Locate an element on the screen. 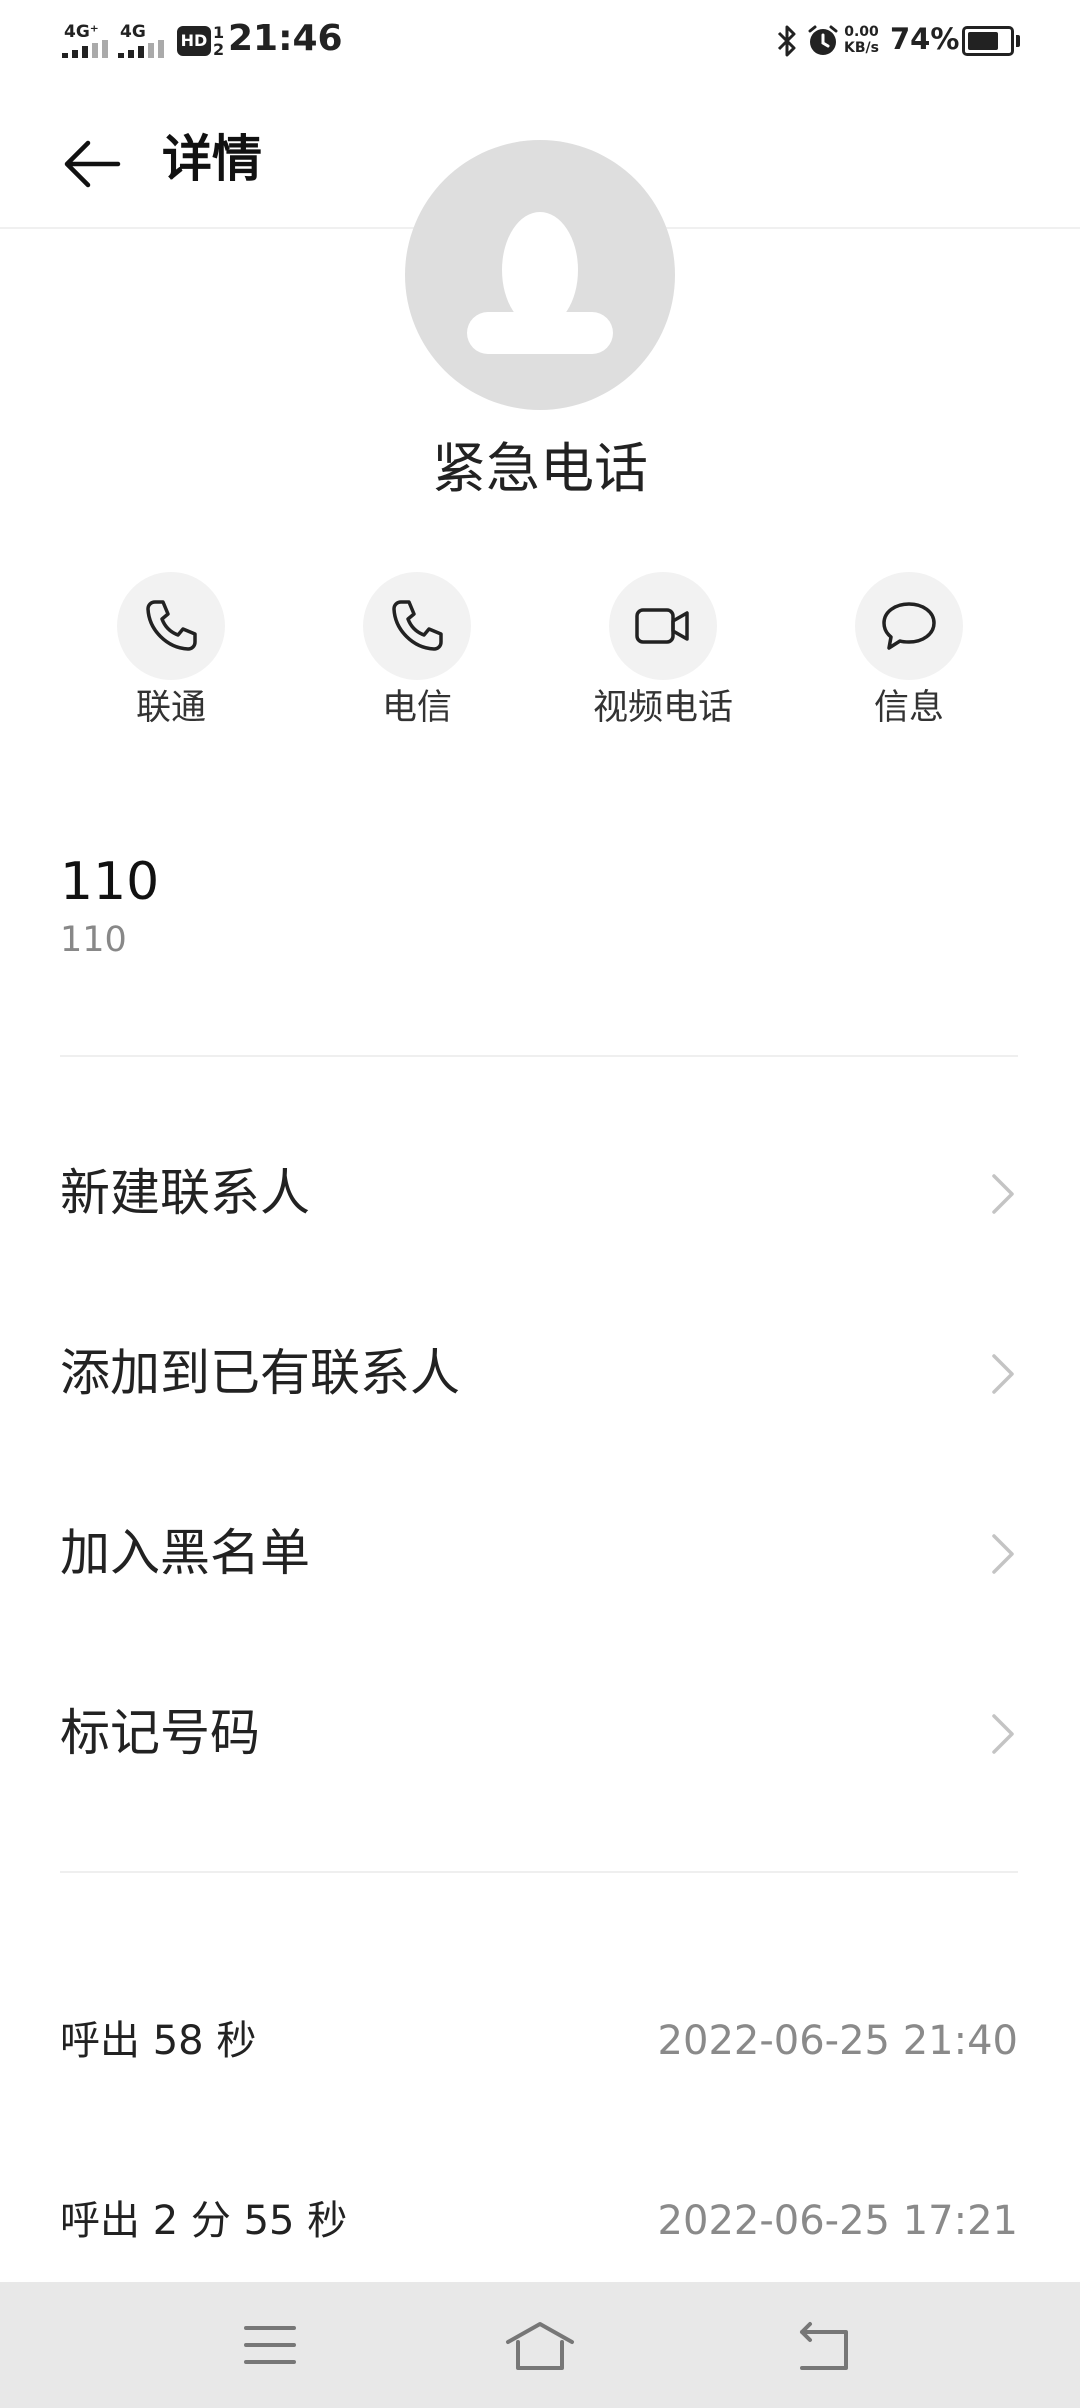 Image resolution: width=1080 pixels, height=2408 pixels. call-log-row: 呼出 58 秒 2022-06-25 21:40 is located at coordinates (540, 2043).